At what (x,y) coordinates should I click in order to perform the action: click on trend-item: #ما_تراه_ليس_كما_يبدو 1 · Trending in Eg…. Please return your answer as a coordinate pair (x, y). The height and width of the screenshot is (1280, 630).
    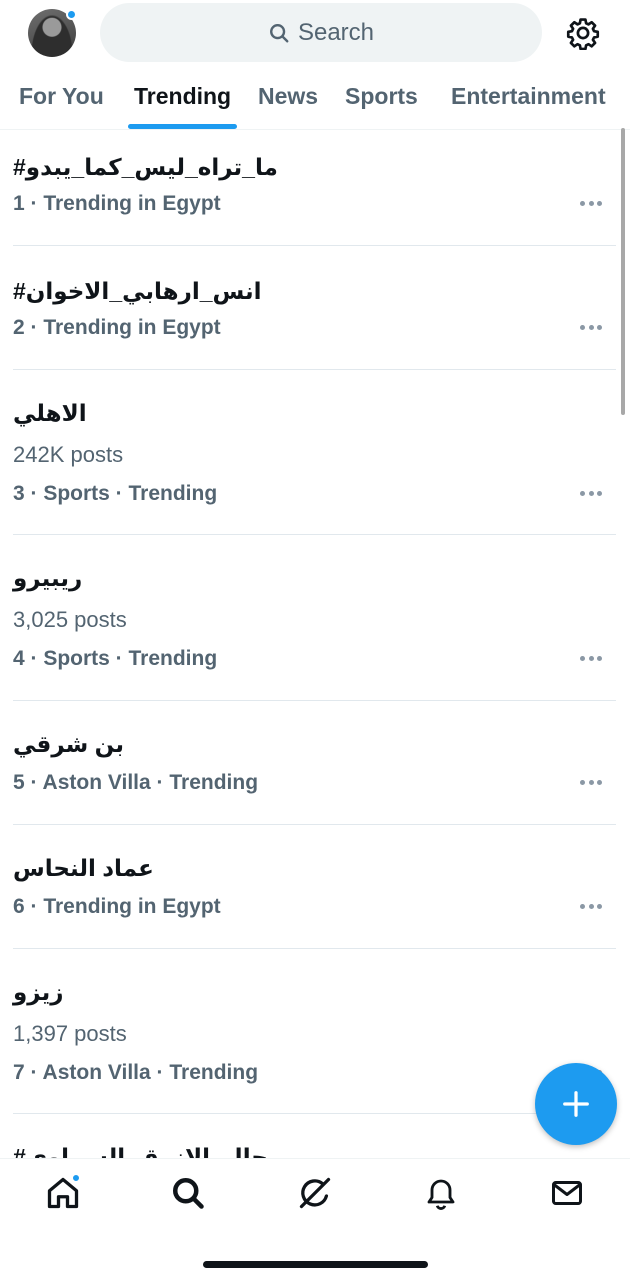
    Looking at the image, I should click on (314, 188).